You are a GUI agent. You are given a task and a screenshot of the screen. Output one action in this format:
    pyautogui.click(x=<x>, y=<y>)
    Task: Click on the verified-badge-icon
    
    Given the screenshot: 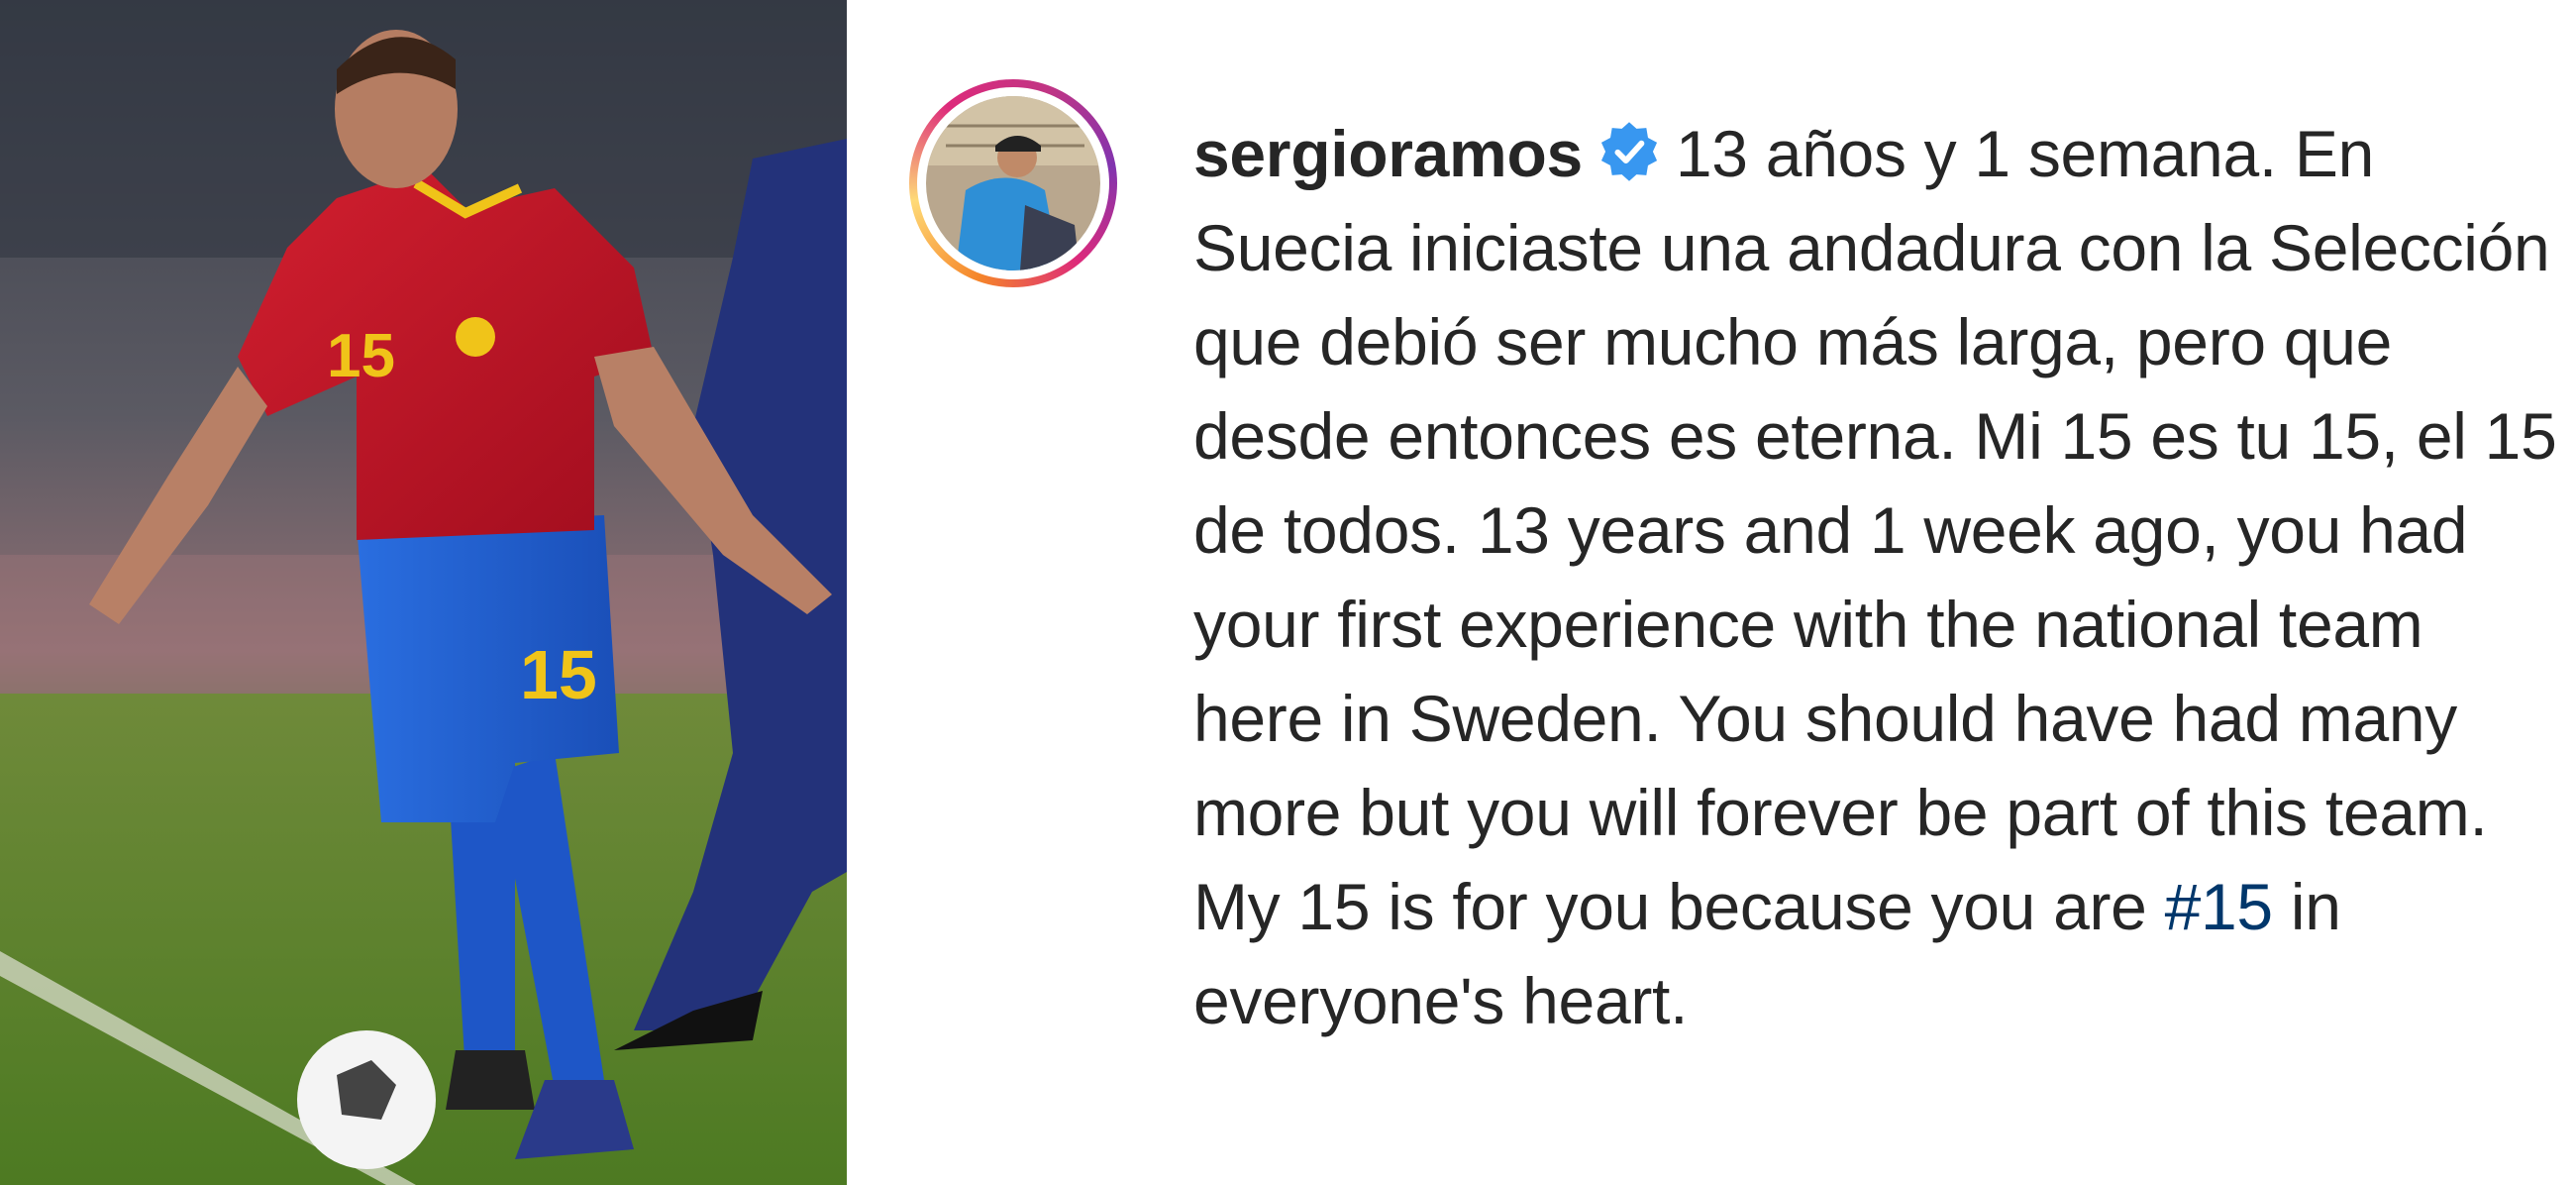 What is the action you would take?
    pyautogui.click(x=1629, y=151)
    